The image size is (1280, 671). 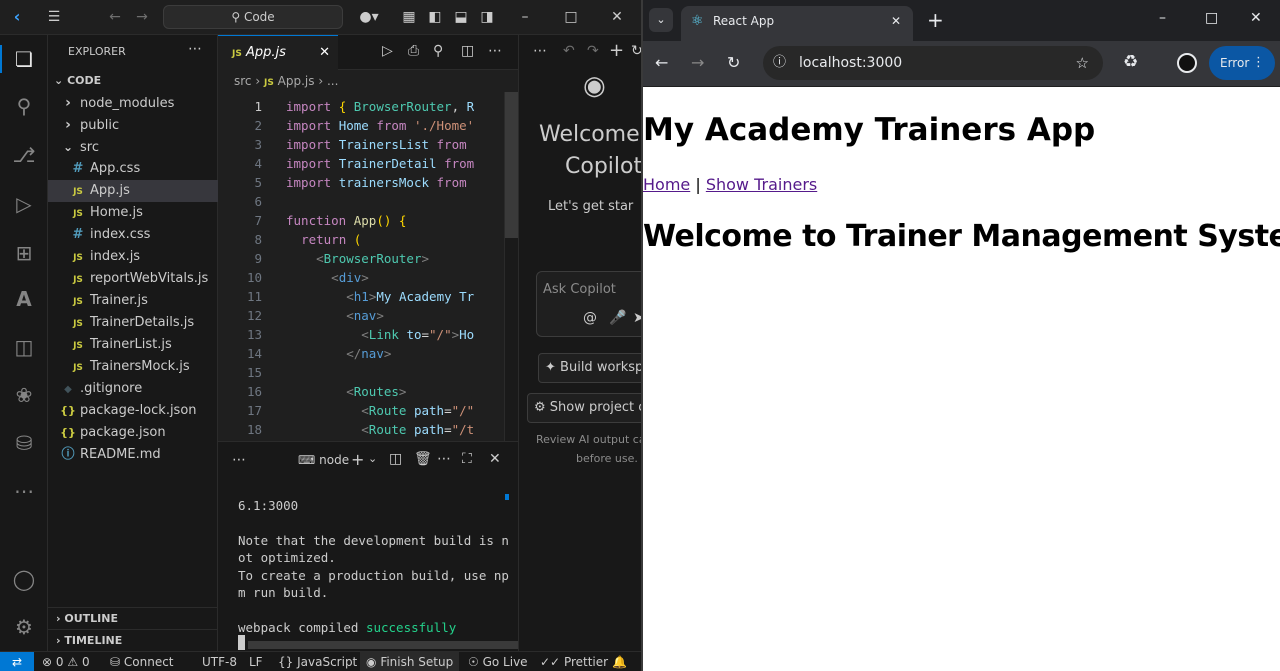 What do you see at coordinates (256, 661) in the screenshot?
I see `eol-indicator: LF` at bounding box center [256, 661].